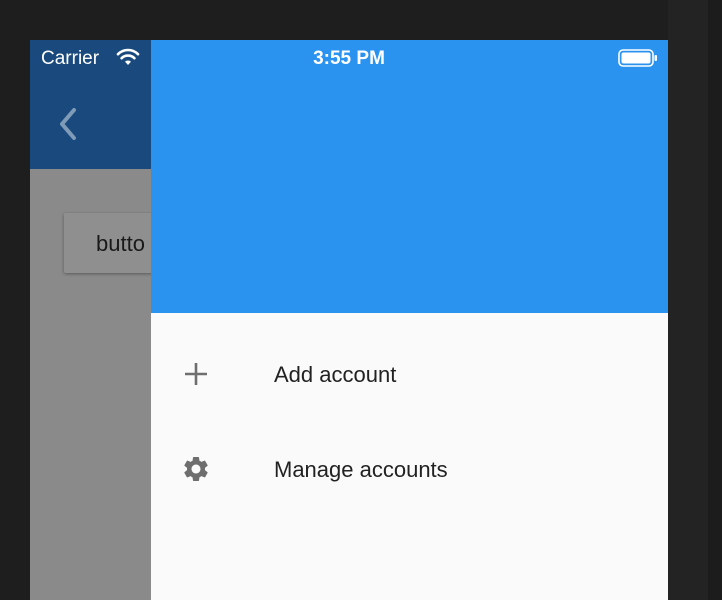  I want to click on drawer-item-label: Add account, so click(335, 374).